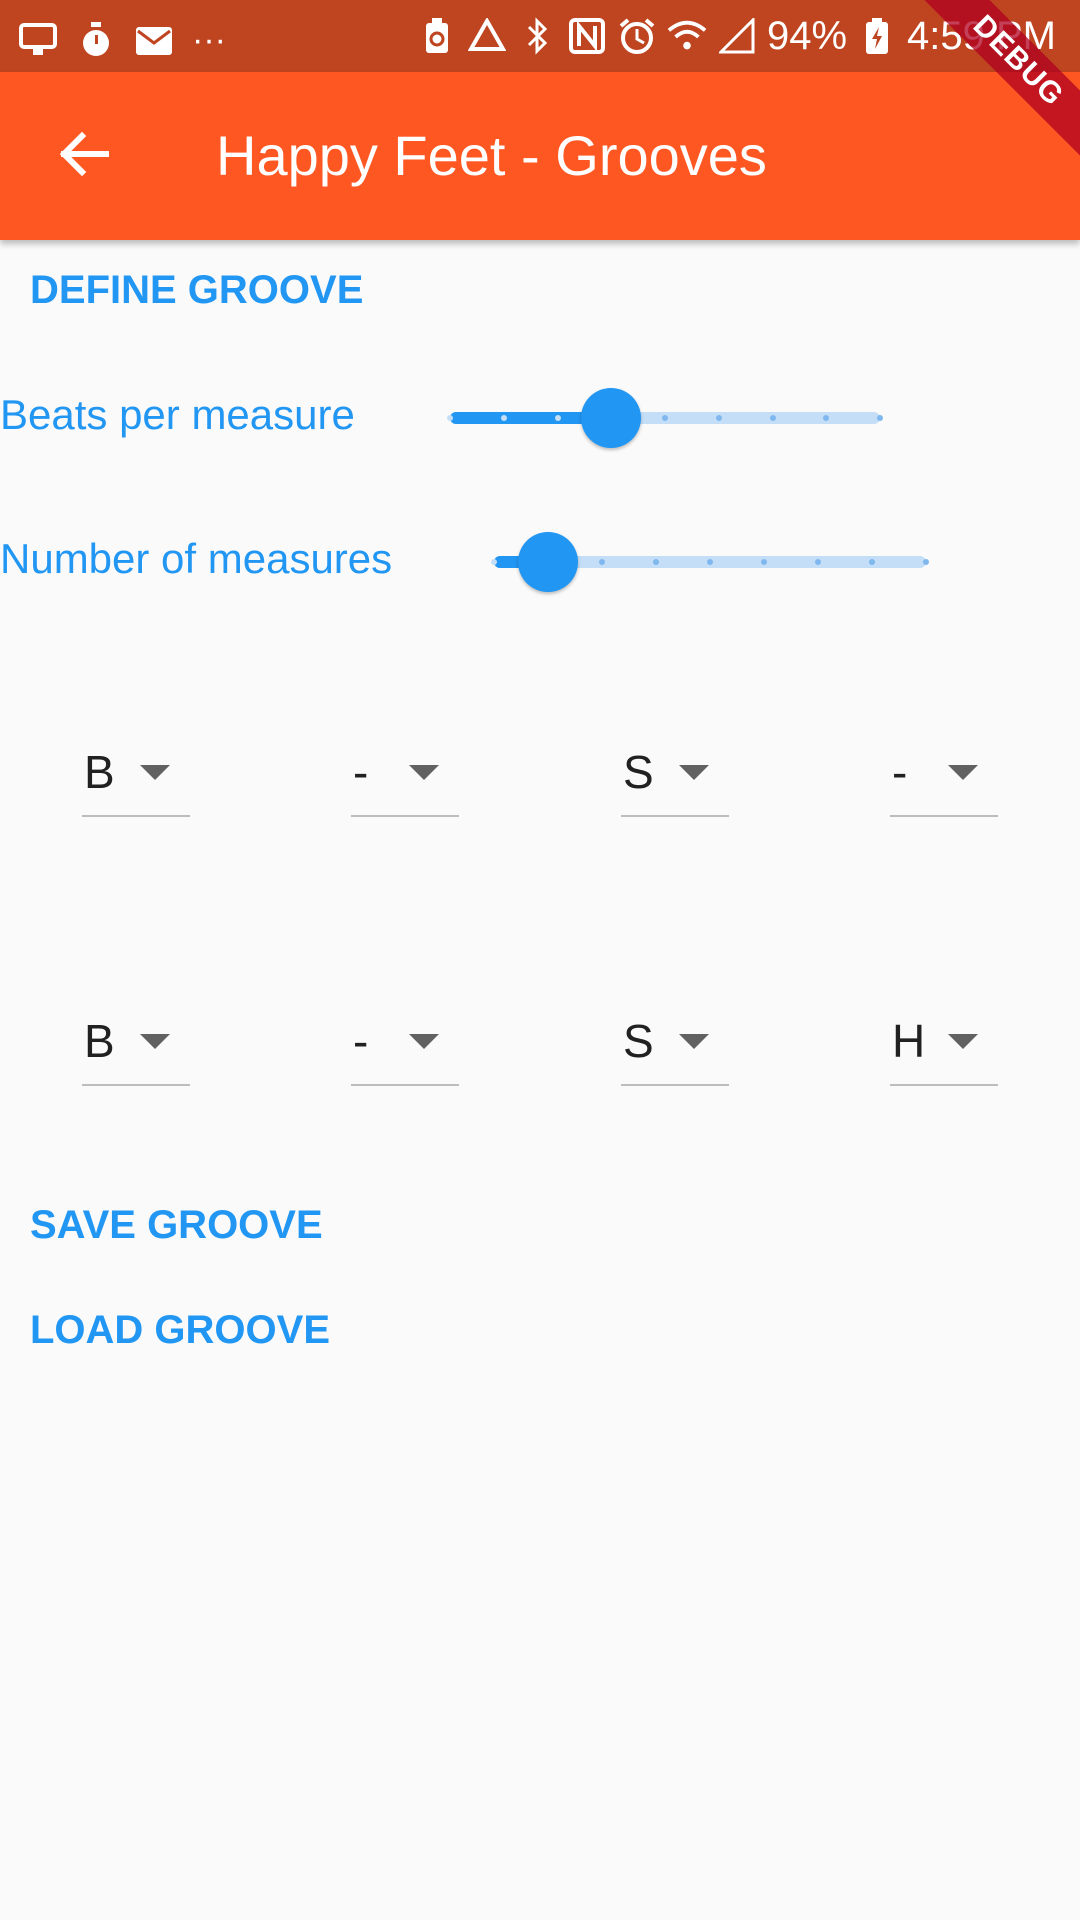 The width and height of the screenshot is (1080, 1920). What do you see at coordinates (154, 40) in the screenshot?
I see `email-icon` at bounding box center [154, 40].